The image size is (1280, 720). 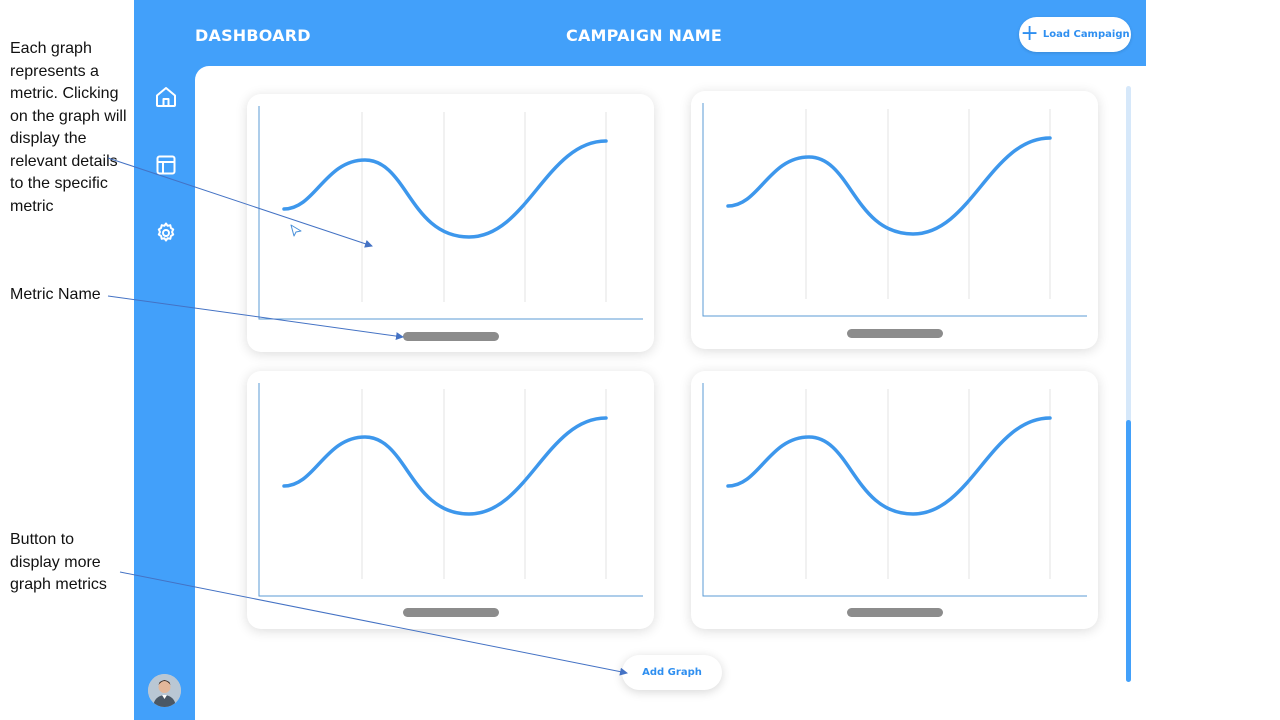 I want to click on add-graph-button: Add Graph, so click(x=672, y=672).